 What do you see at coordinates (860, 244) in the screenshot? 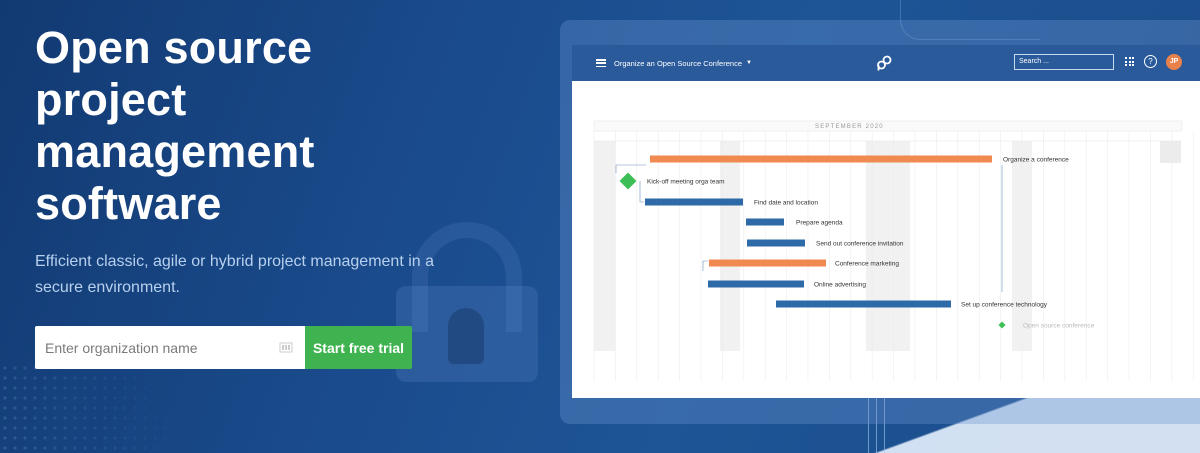
I see `gantt-task-label: Send out conference invitation` at bounding box center [860, 244].